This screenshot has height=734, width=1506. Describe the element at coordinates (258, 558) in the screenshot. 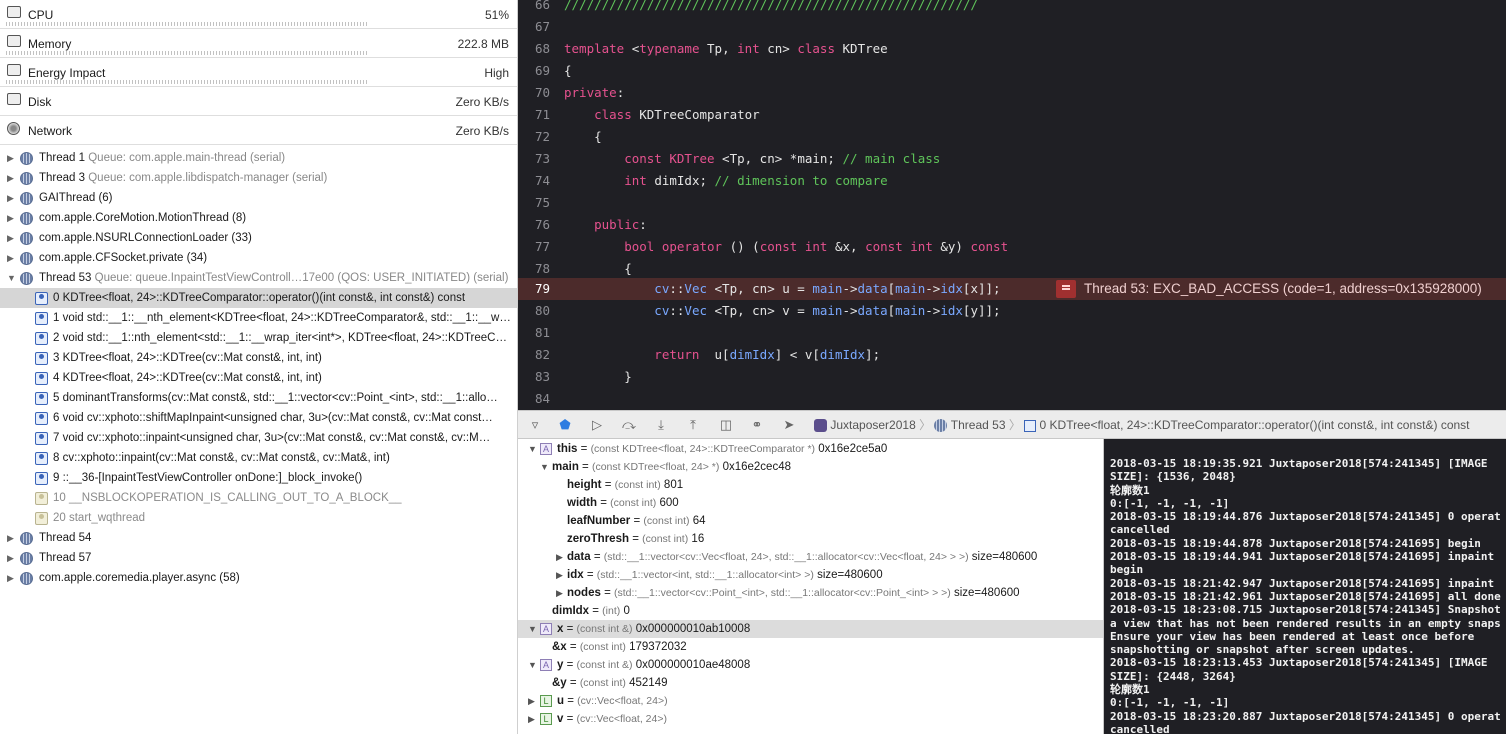

I see `thread-row: ▶ Thread 57` at that location.